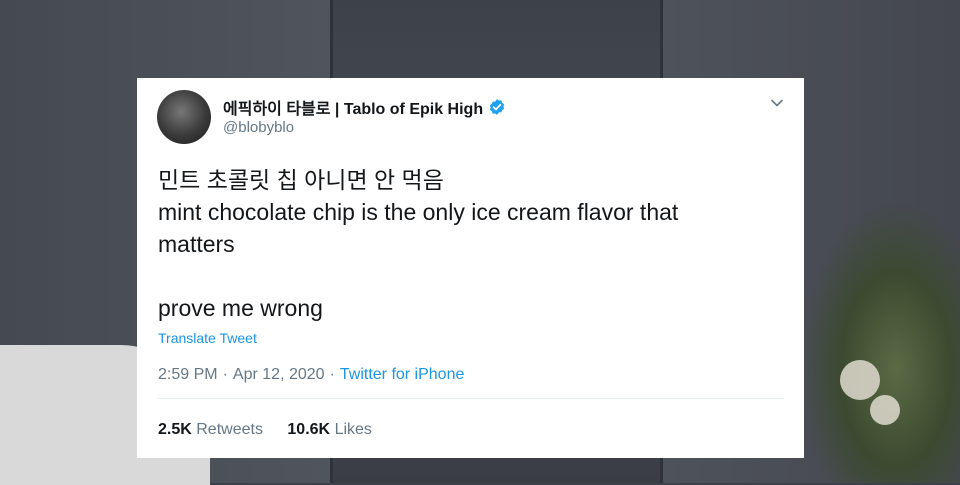  What do you see at coordinates (188, 374) in the screenshot?
I see `tweet-time: 2:59 PM` at bounding box center [188, 374].